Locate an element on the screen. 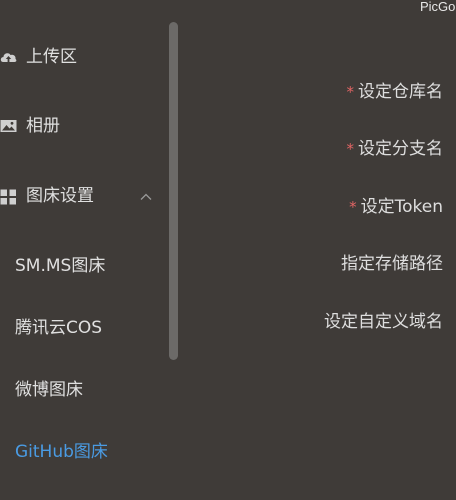 The height and width of the screenshot is (500, 456). cloud-upload-icon is located at coordinates (8, 57).